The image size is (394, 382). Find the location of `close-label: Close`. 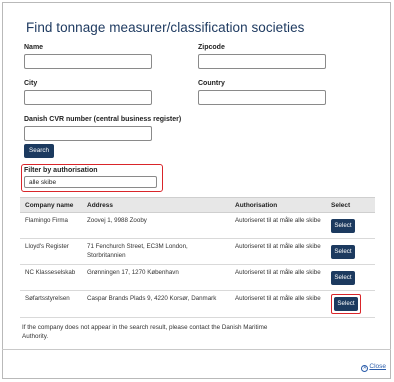

close-label: Close is located at coordinates (377, 366).